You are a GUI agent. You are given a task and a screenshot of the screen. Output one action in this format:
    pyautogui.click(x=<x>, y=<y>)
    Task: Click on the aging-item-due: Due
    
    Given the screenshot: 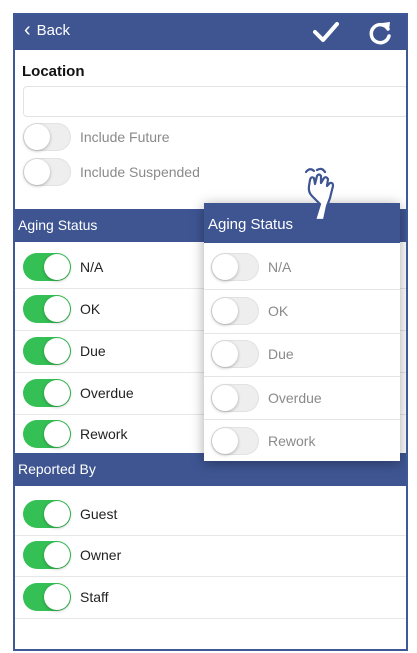 What is the action you would take?
    pyautogui.click(x=64, y=351)
    